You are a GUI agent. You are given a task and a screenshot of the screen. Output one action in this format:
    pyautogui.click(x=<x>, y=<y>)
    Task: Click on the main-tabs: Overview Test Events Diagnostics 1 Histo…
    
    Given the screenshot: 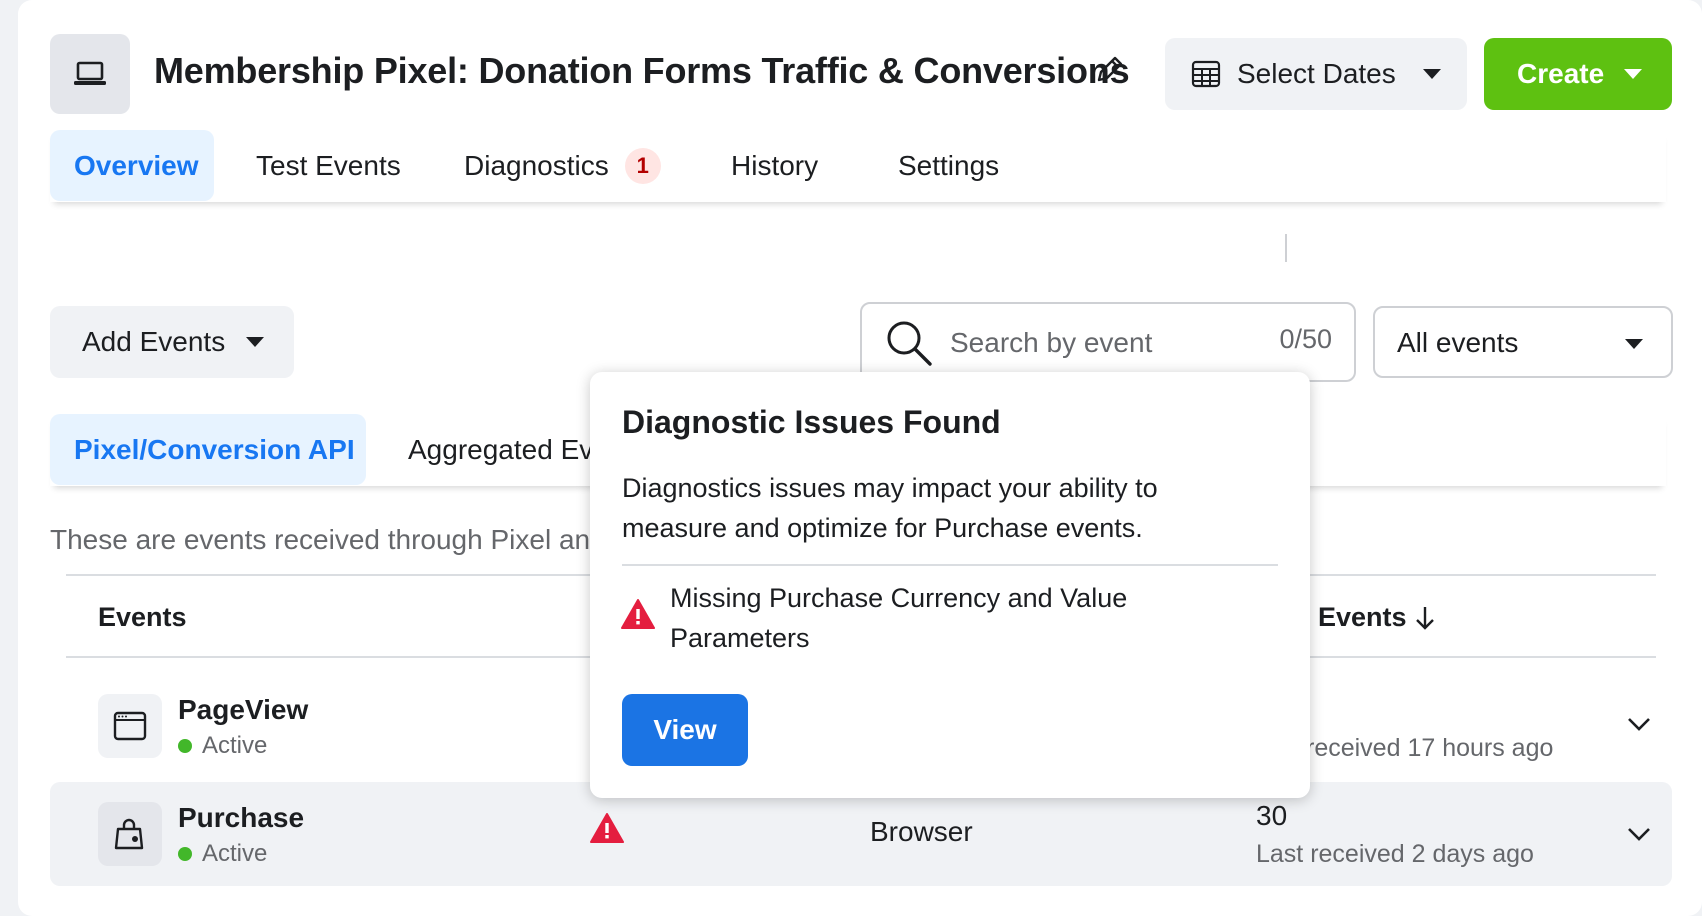 What is the action you would take?
    pyautogui.click(x=858, y=166)
    